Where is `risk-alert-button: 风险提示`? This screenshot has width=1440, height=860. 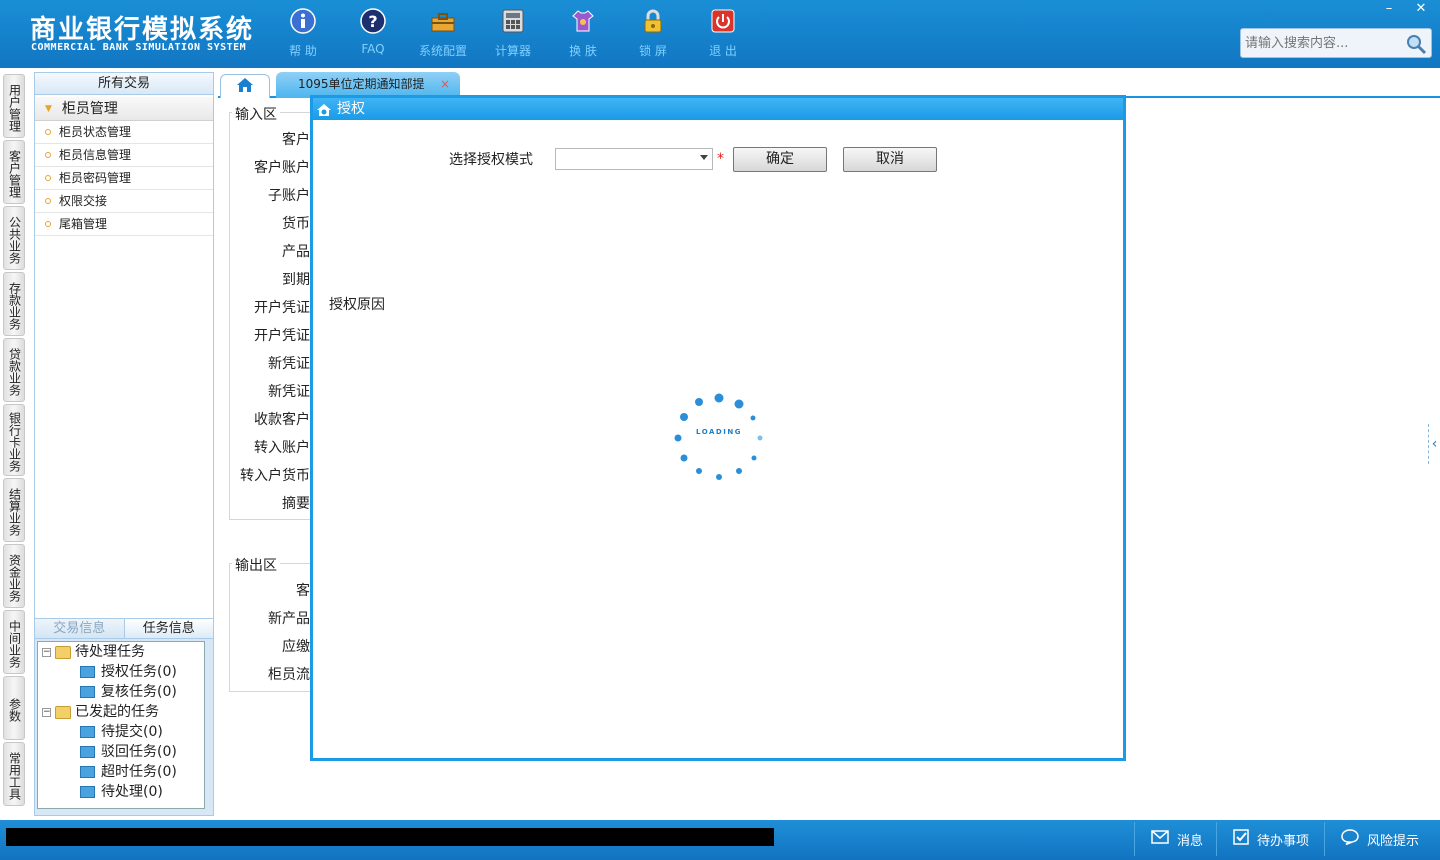 risk-alert-button: 风险提示 is located at coordinates (1380, 839).